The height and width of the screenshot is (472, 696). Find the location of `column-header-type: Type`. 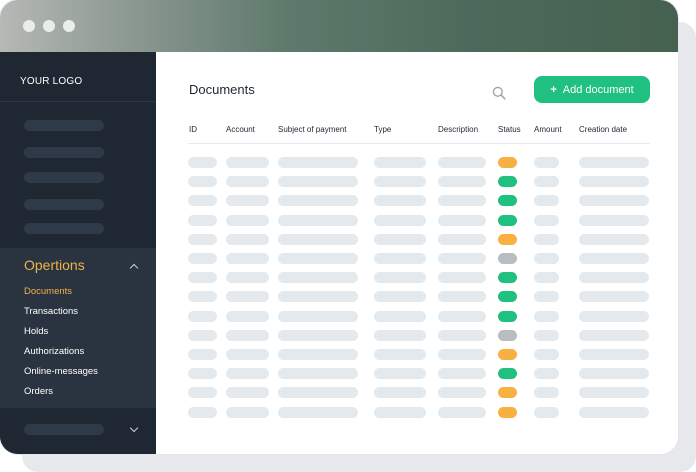

column-header-type: Type is located at coordinates (382, 129).